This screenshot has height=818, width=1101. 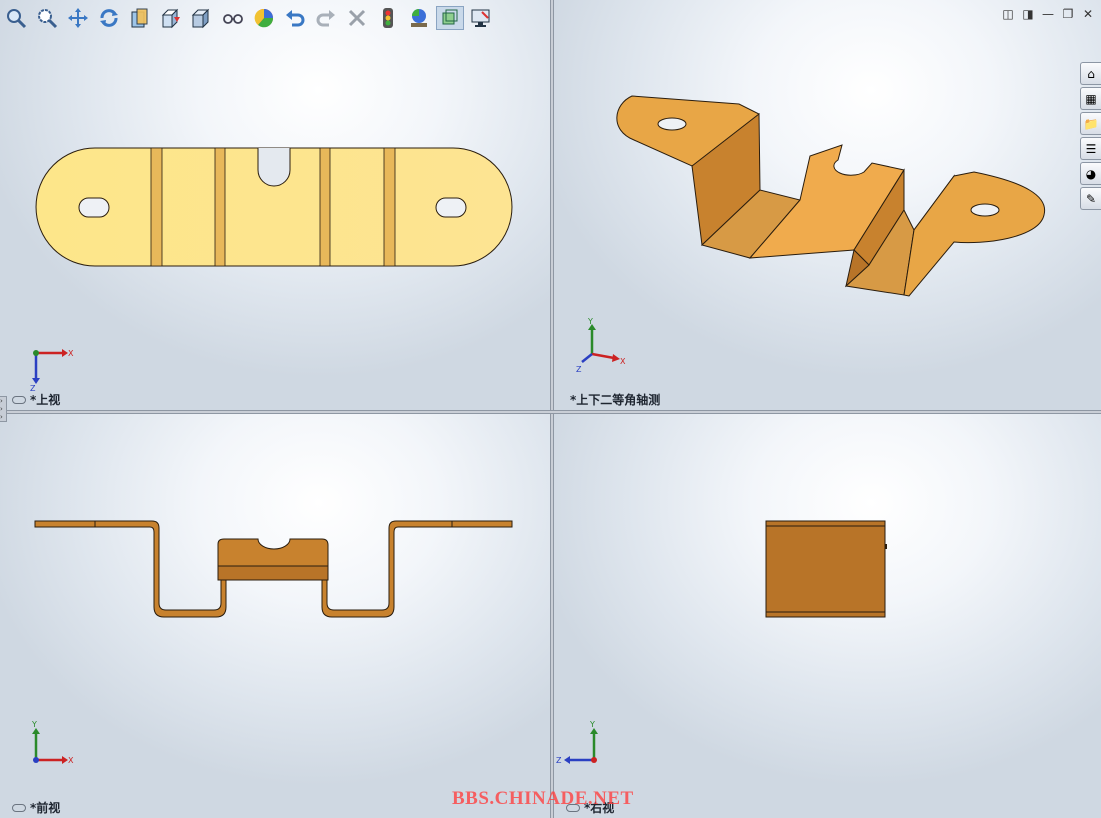 I want to click on viewport-label-text: *上下二等角轴测, so click(x=615, y=400).